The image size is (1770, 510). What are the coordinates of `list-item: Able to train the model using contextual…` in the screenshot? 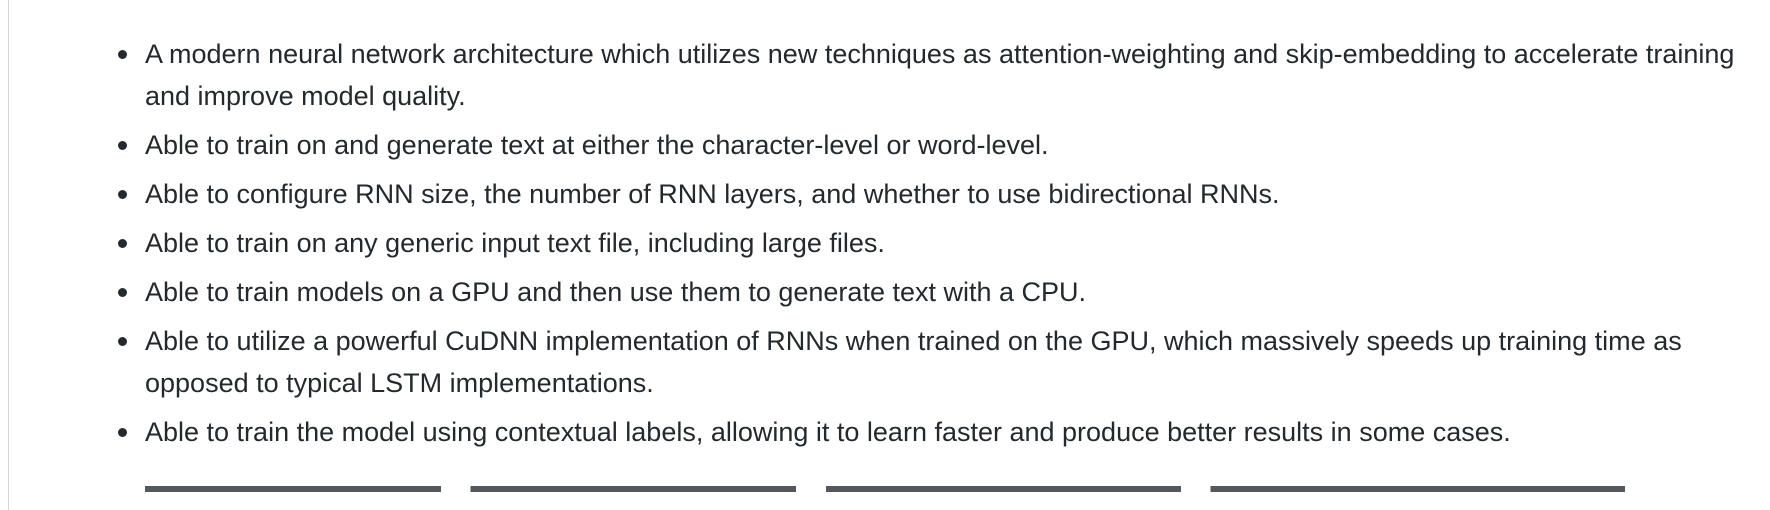 It's located at (931, 432).